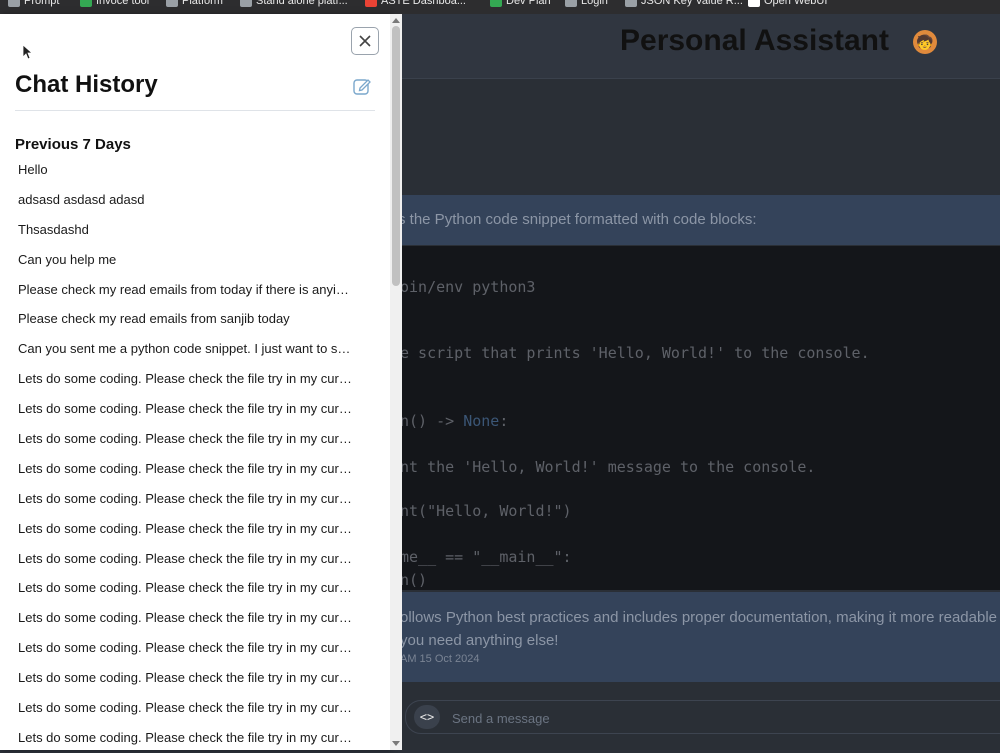  I want to click on chat-history-item: adsasd asdasd adasd, so click(180, 200).